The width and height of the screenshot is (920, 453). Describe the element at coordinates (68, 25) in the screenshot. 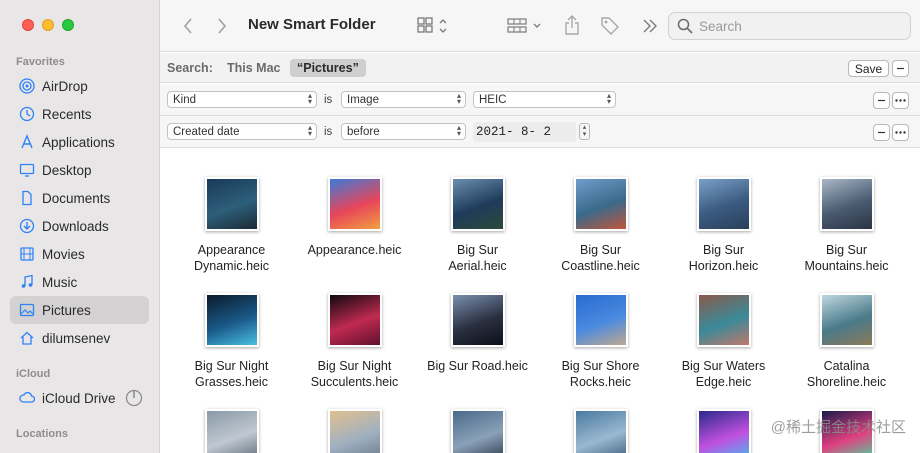

I see `zoom-button` at that location.